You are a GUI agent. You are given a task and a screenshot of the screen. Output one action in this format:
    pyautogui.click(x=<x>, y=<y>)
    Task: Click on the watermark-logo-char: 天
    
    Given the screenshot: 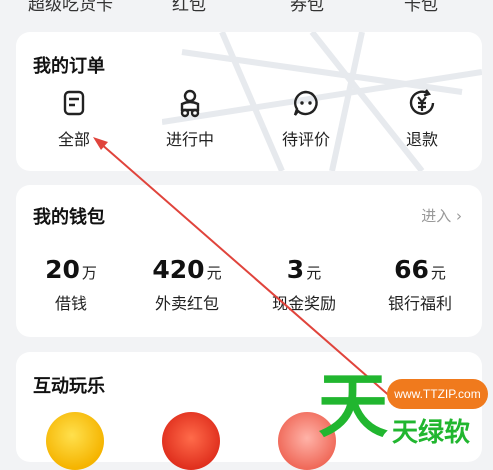 What is the action you would take?
    pyautogui.click(x=353, y=406)
    